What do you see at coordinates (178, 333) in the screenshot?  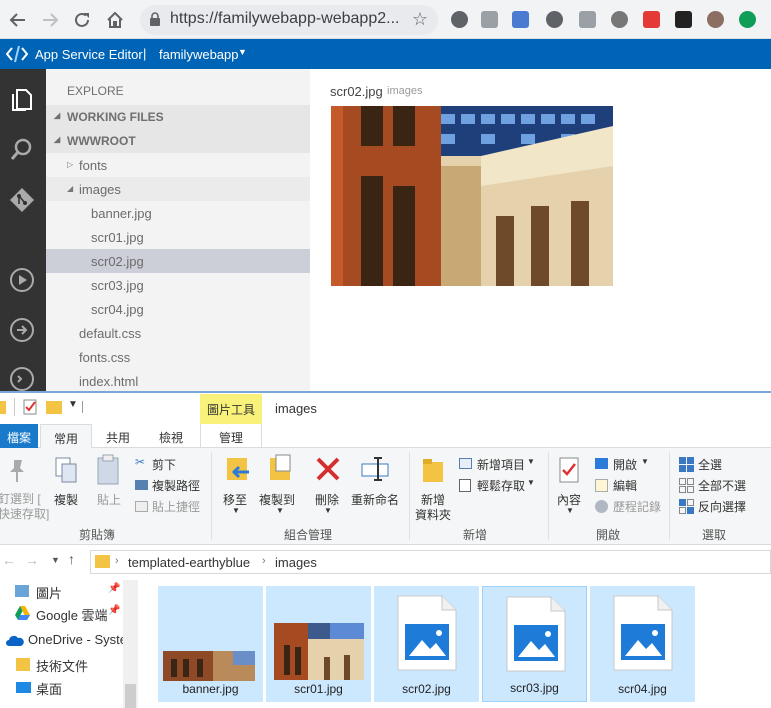 I see `tree-file: default.css` at bounding box center [178, 333].